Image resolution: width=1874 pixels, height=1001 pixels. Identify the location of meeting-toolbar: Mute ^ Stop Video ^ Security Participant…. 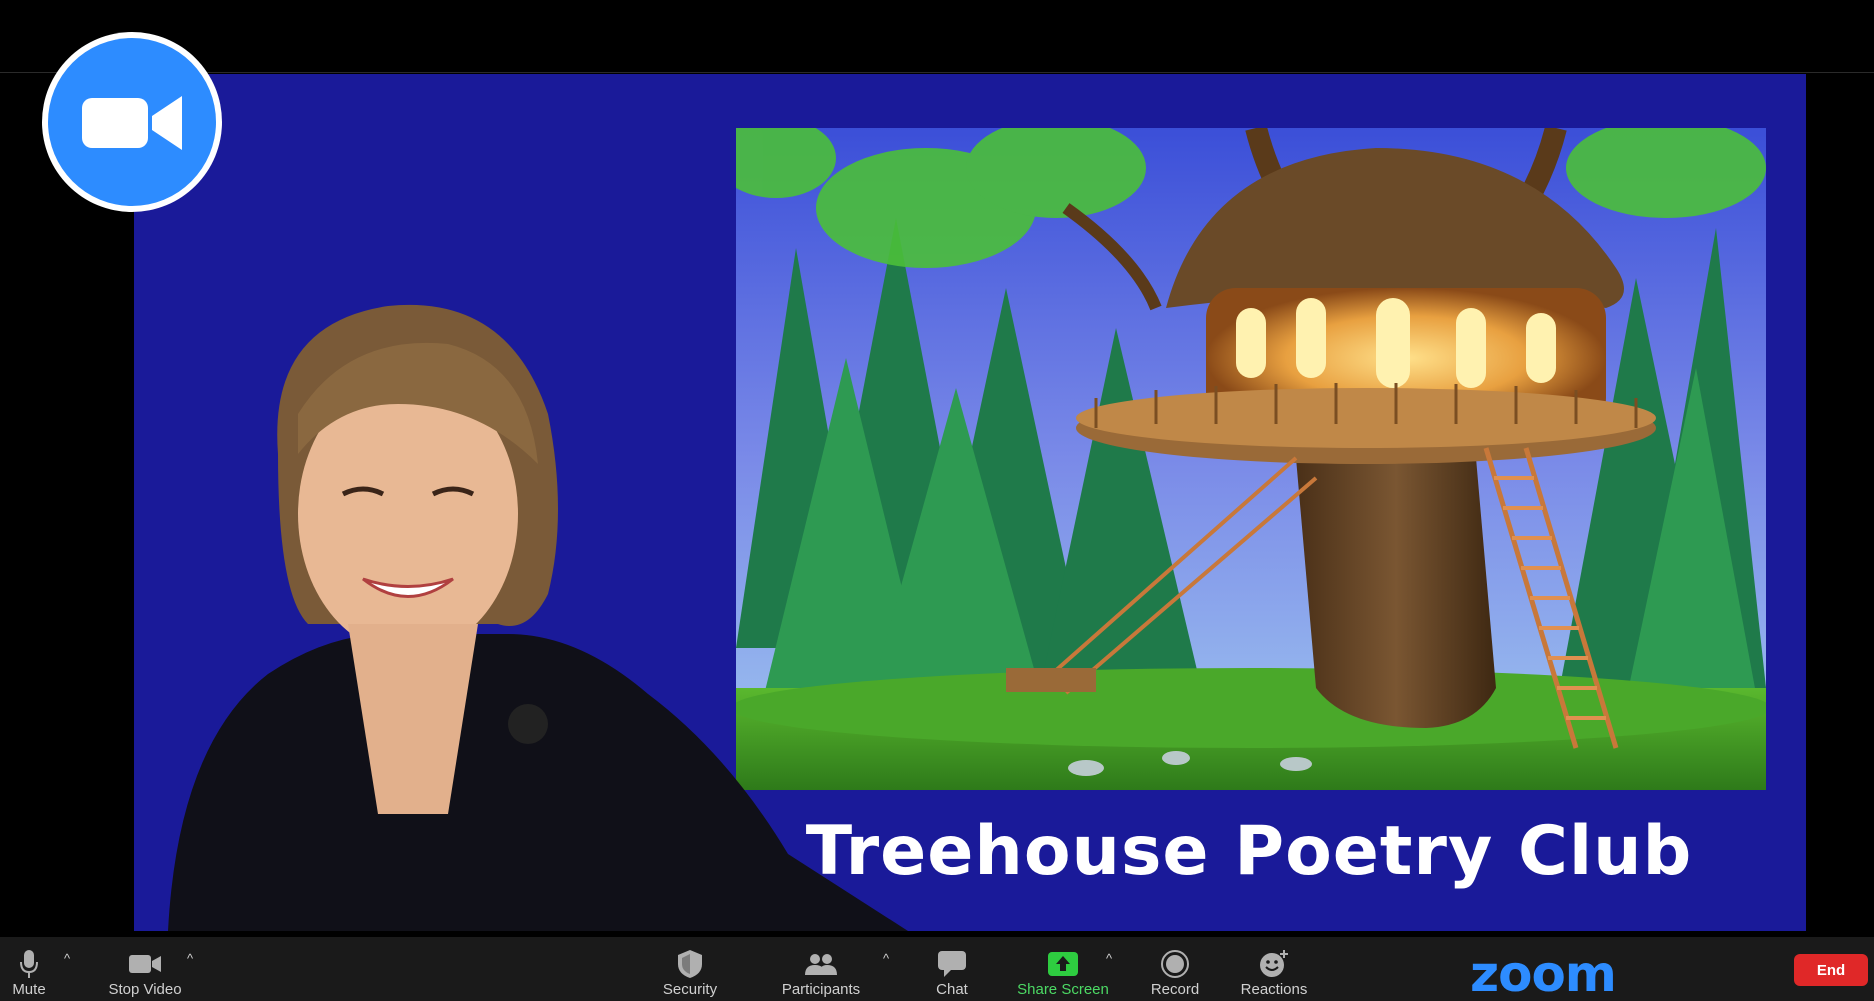
(937, 969).